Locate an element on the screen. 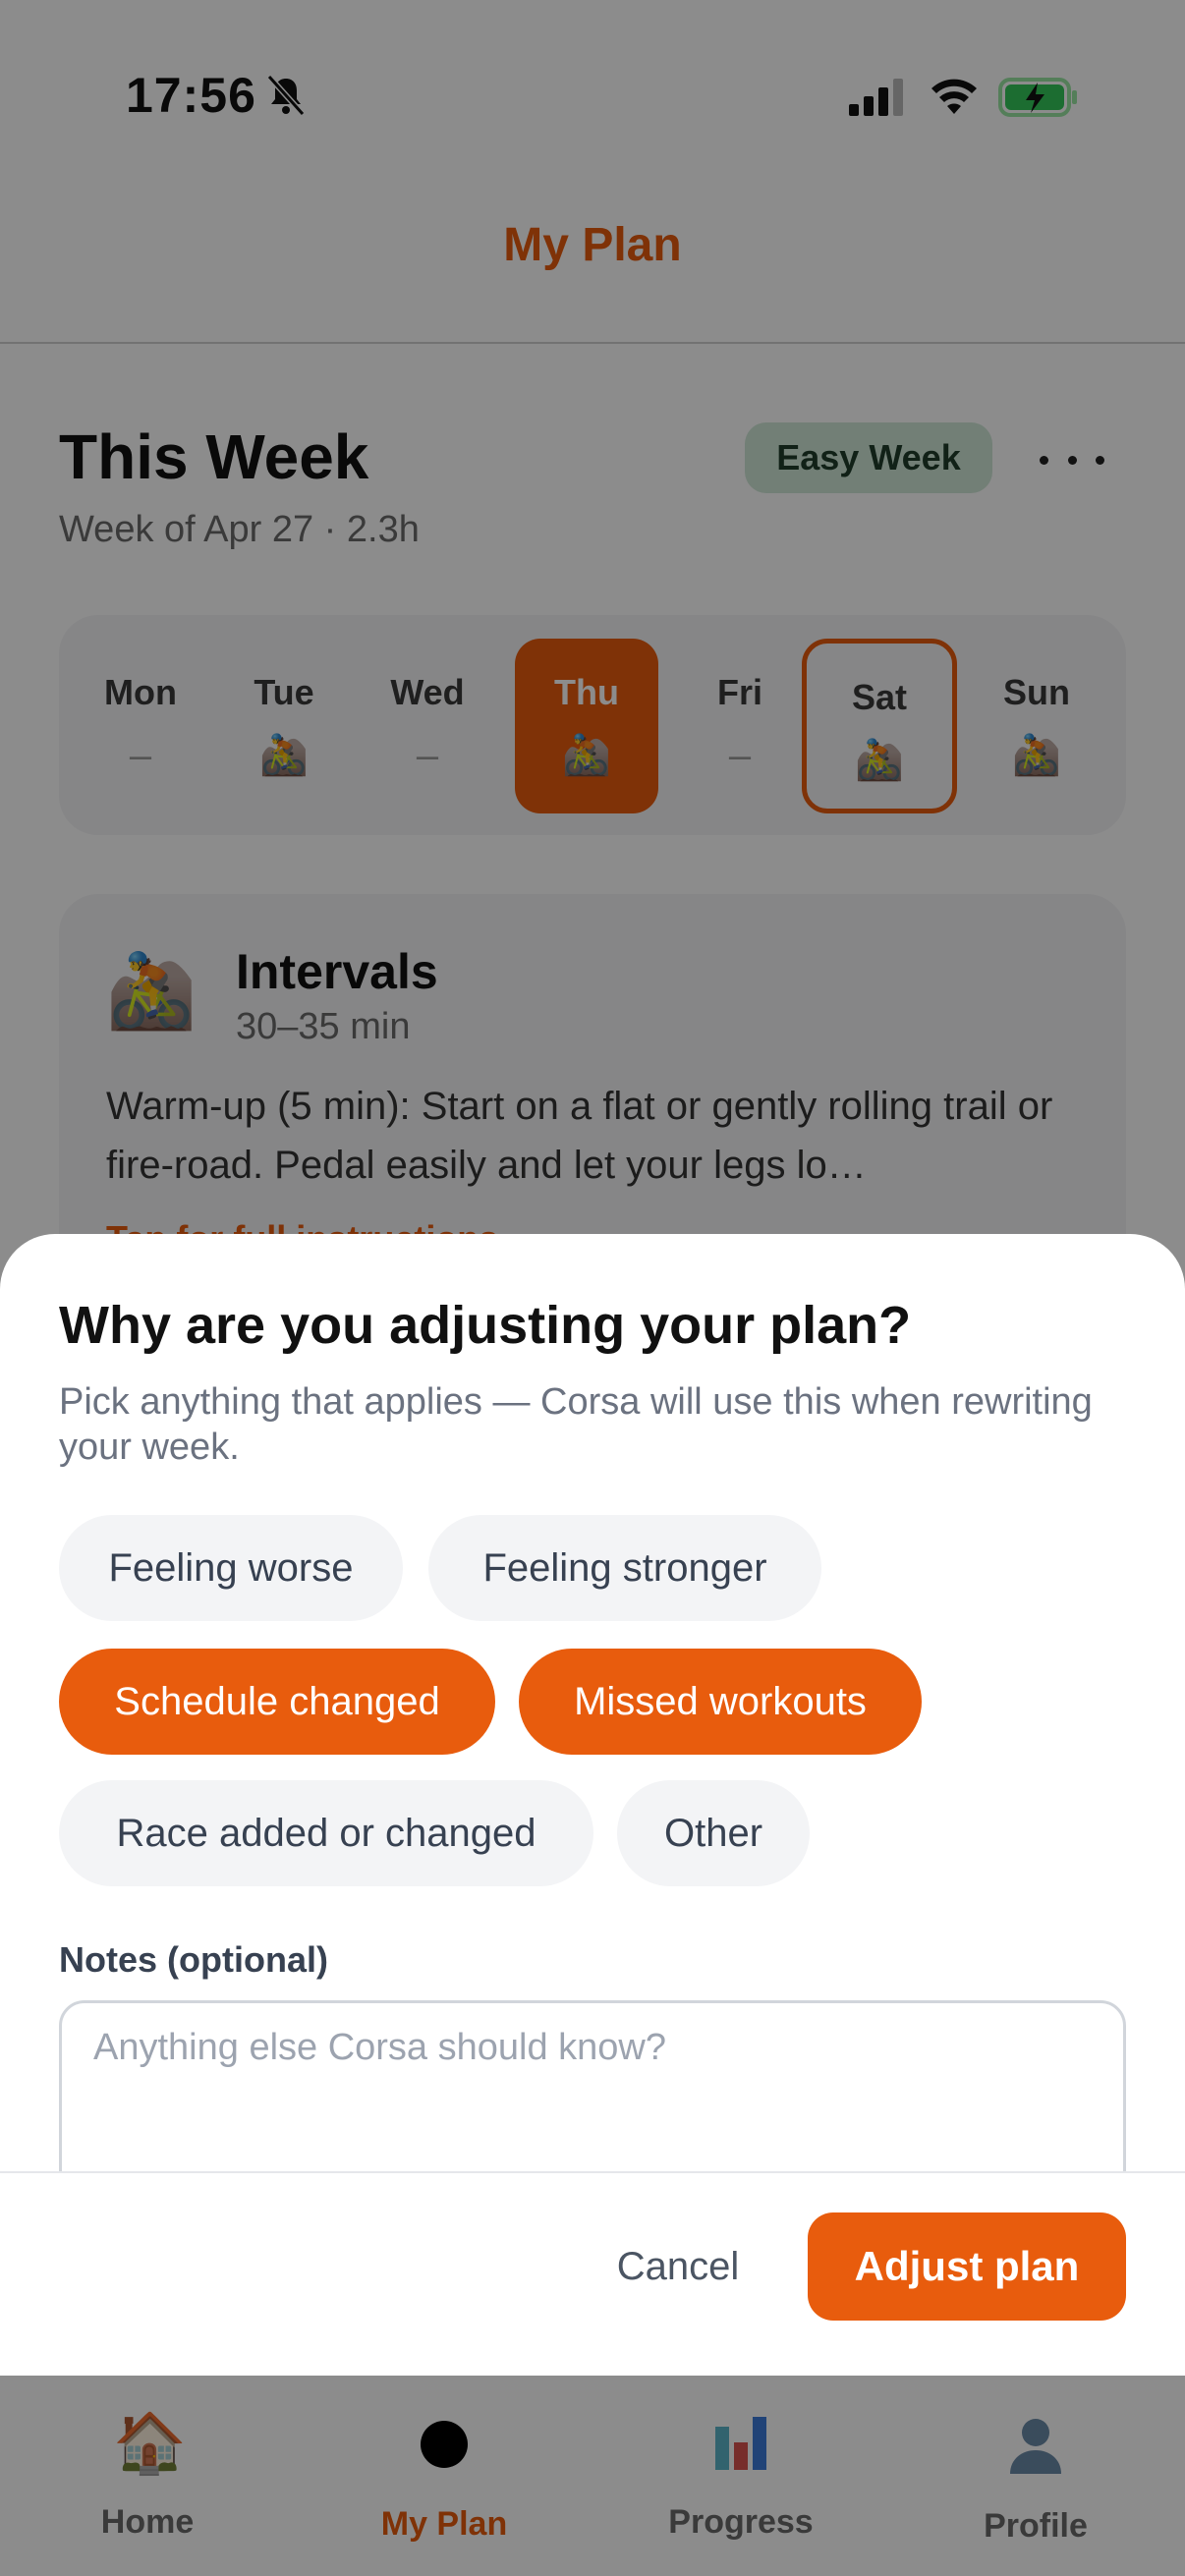 The width and height of the screenshot is (1185, 2576). reason-chip-race-added: Race added or changed is located at coordinates (326, 1833).